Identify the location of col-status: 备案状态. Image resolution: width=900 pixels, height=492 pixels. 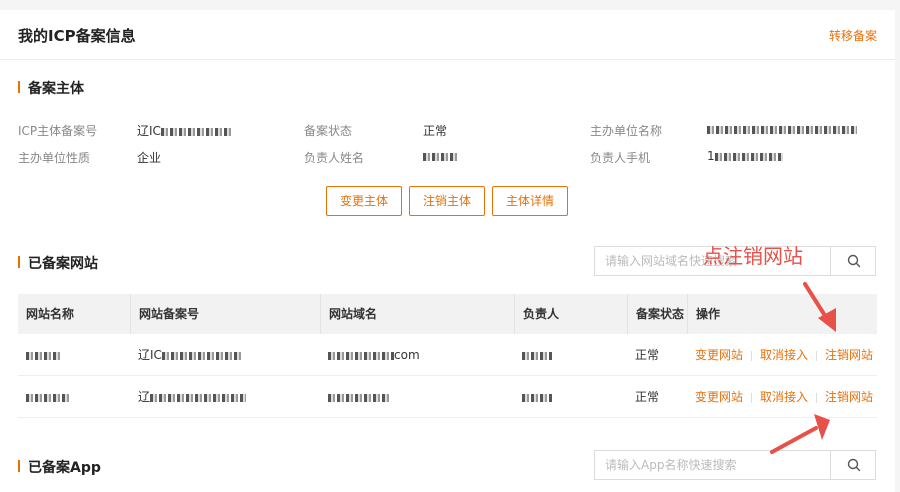
(657, 314).